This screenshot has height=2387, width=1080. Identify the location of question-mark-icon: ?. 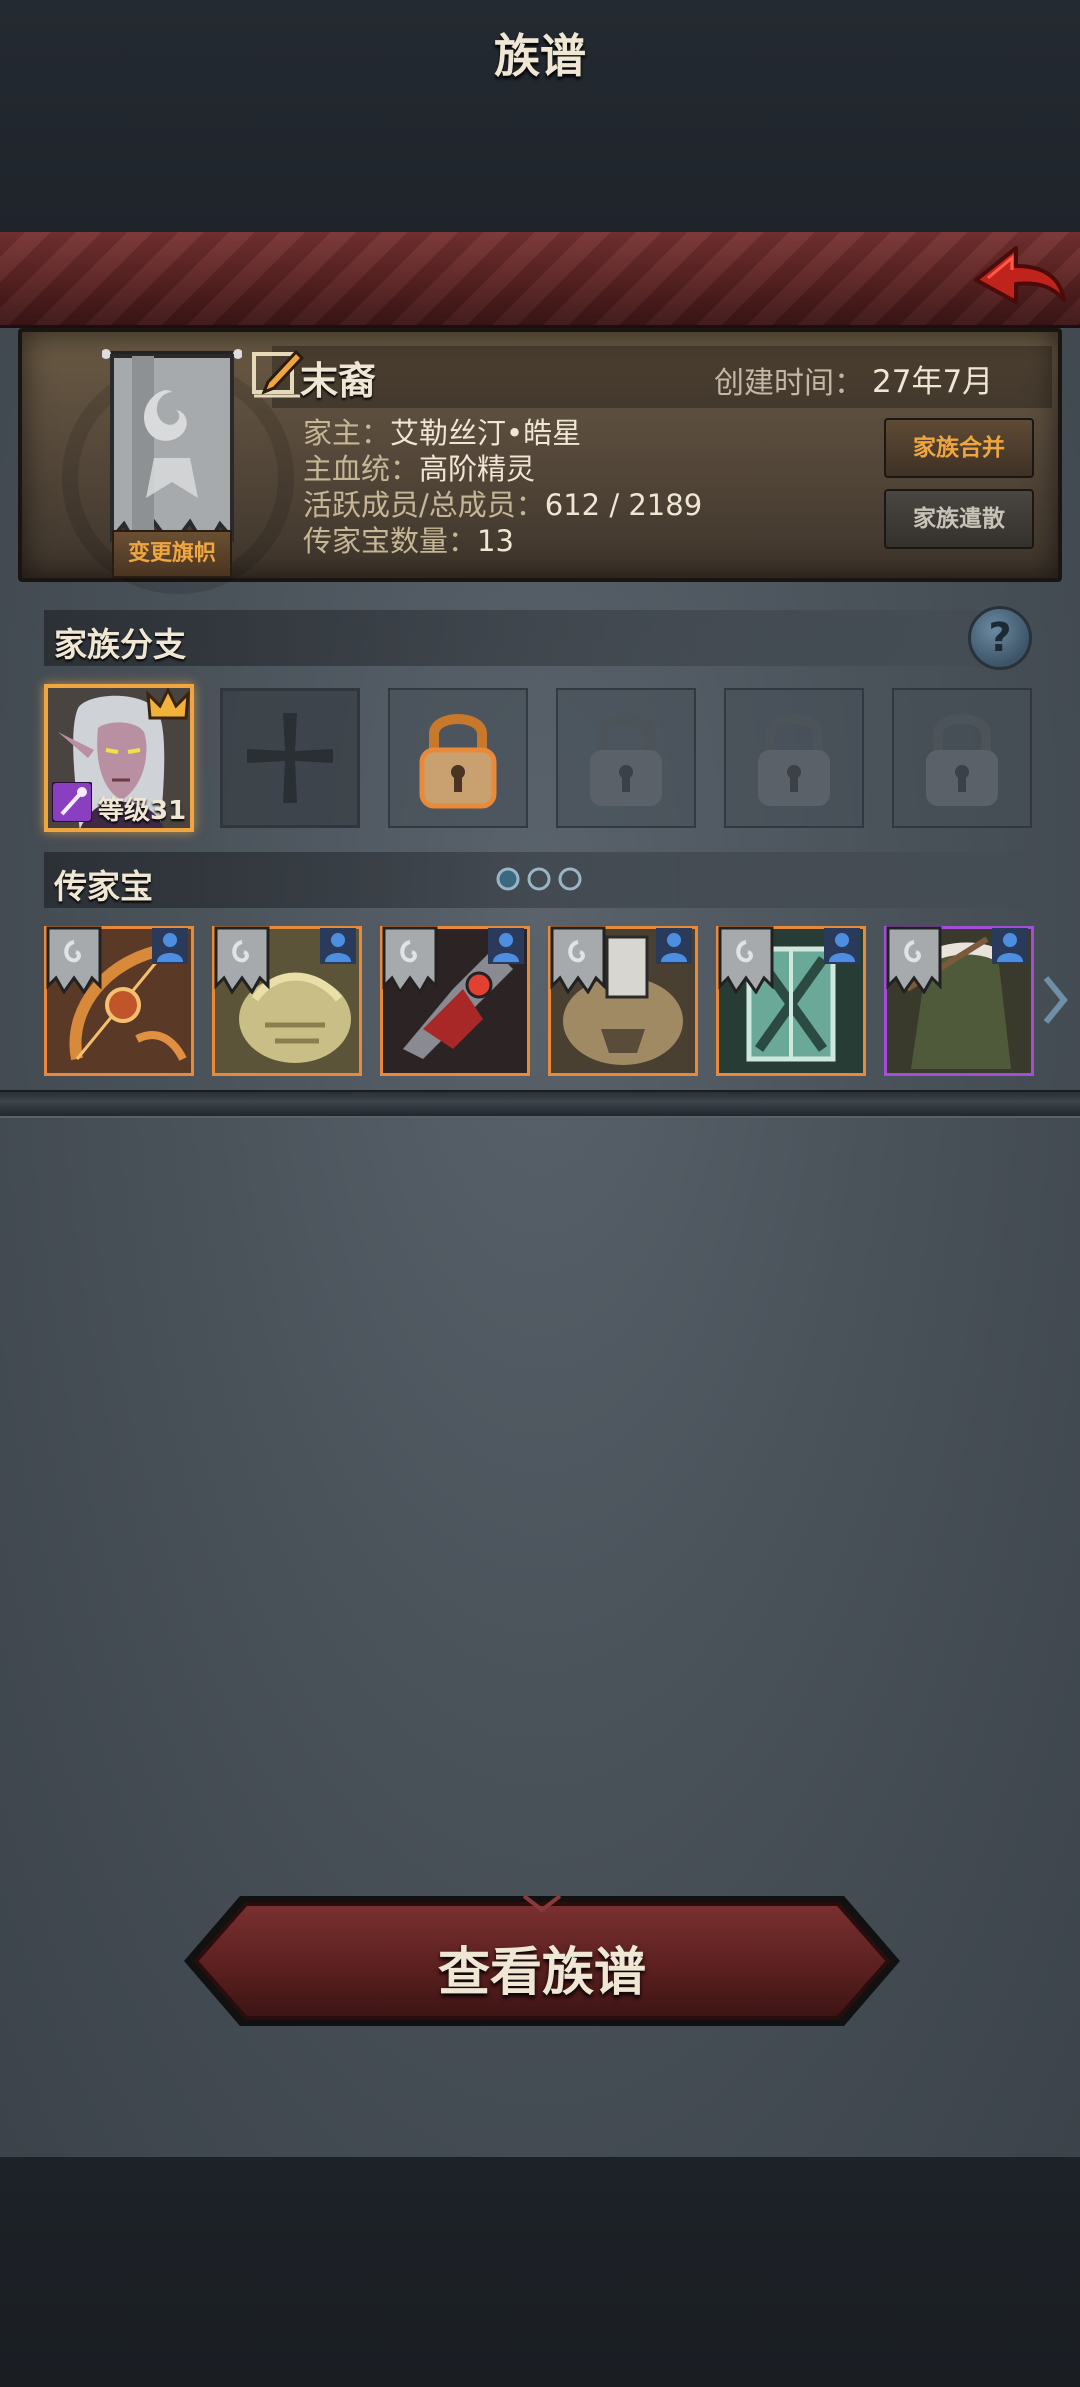
(1000, 638).